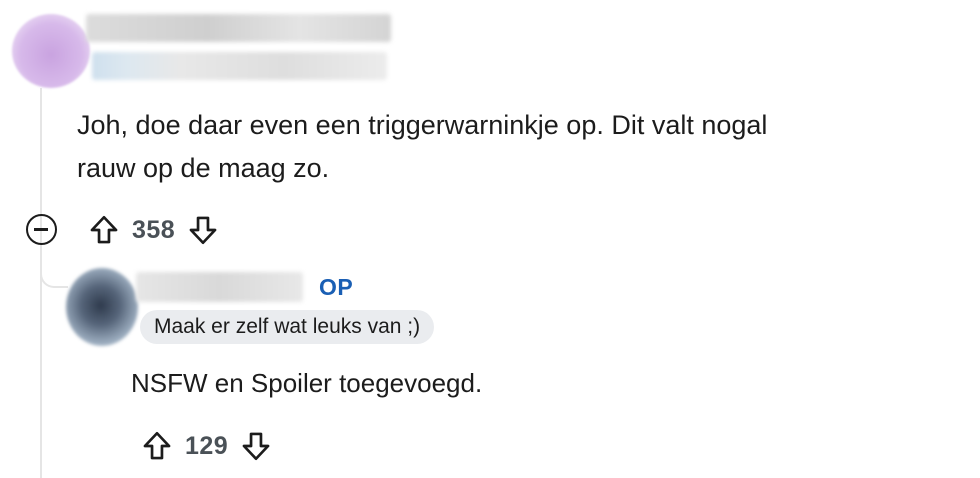 Image resolution: width=980 pixels, height=478 pixels. I want to click on comment-score: 358, so click(154, 229).